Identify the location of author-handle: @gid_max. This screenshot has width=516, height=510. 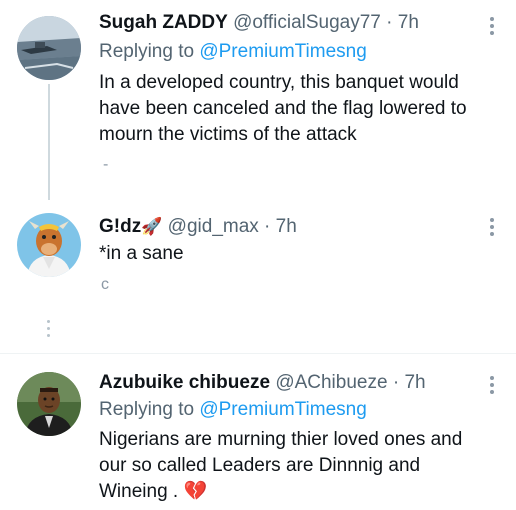
(213, 226).